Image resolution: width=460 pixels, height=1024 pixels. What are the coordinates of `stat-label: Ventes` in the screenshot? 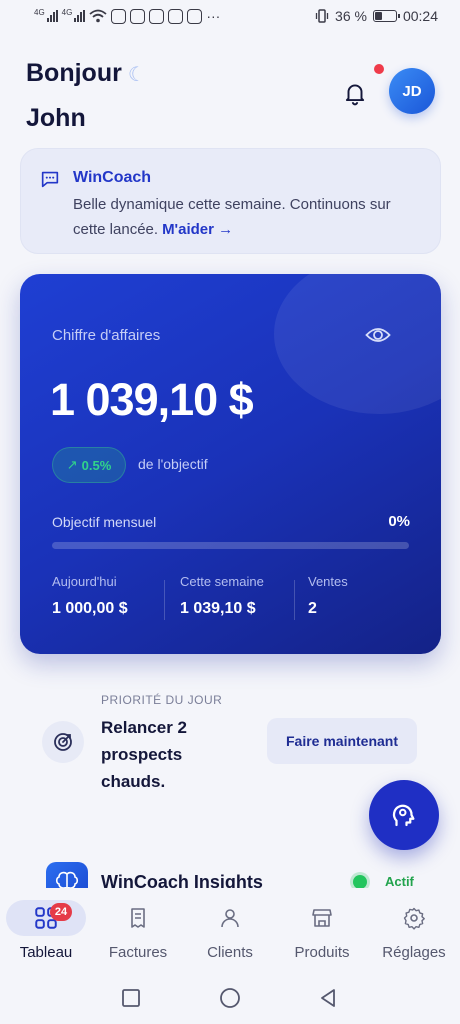 It's located at (328, 581).